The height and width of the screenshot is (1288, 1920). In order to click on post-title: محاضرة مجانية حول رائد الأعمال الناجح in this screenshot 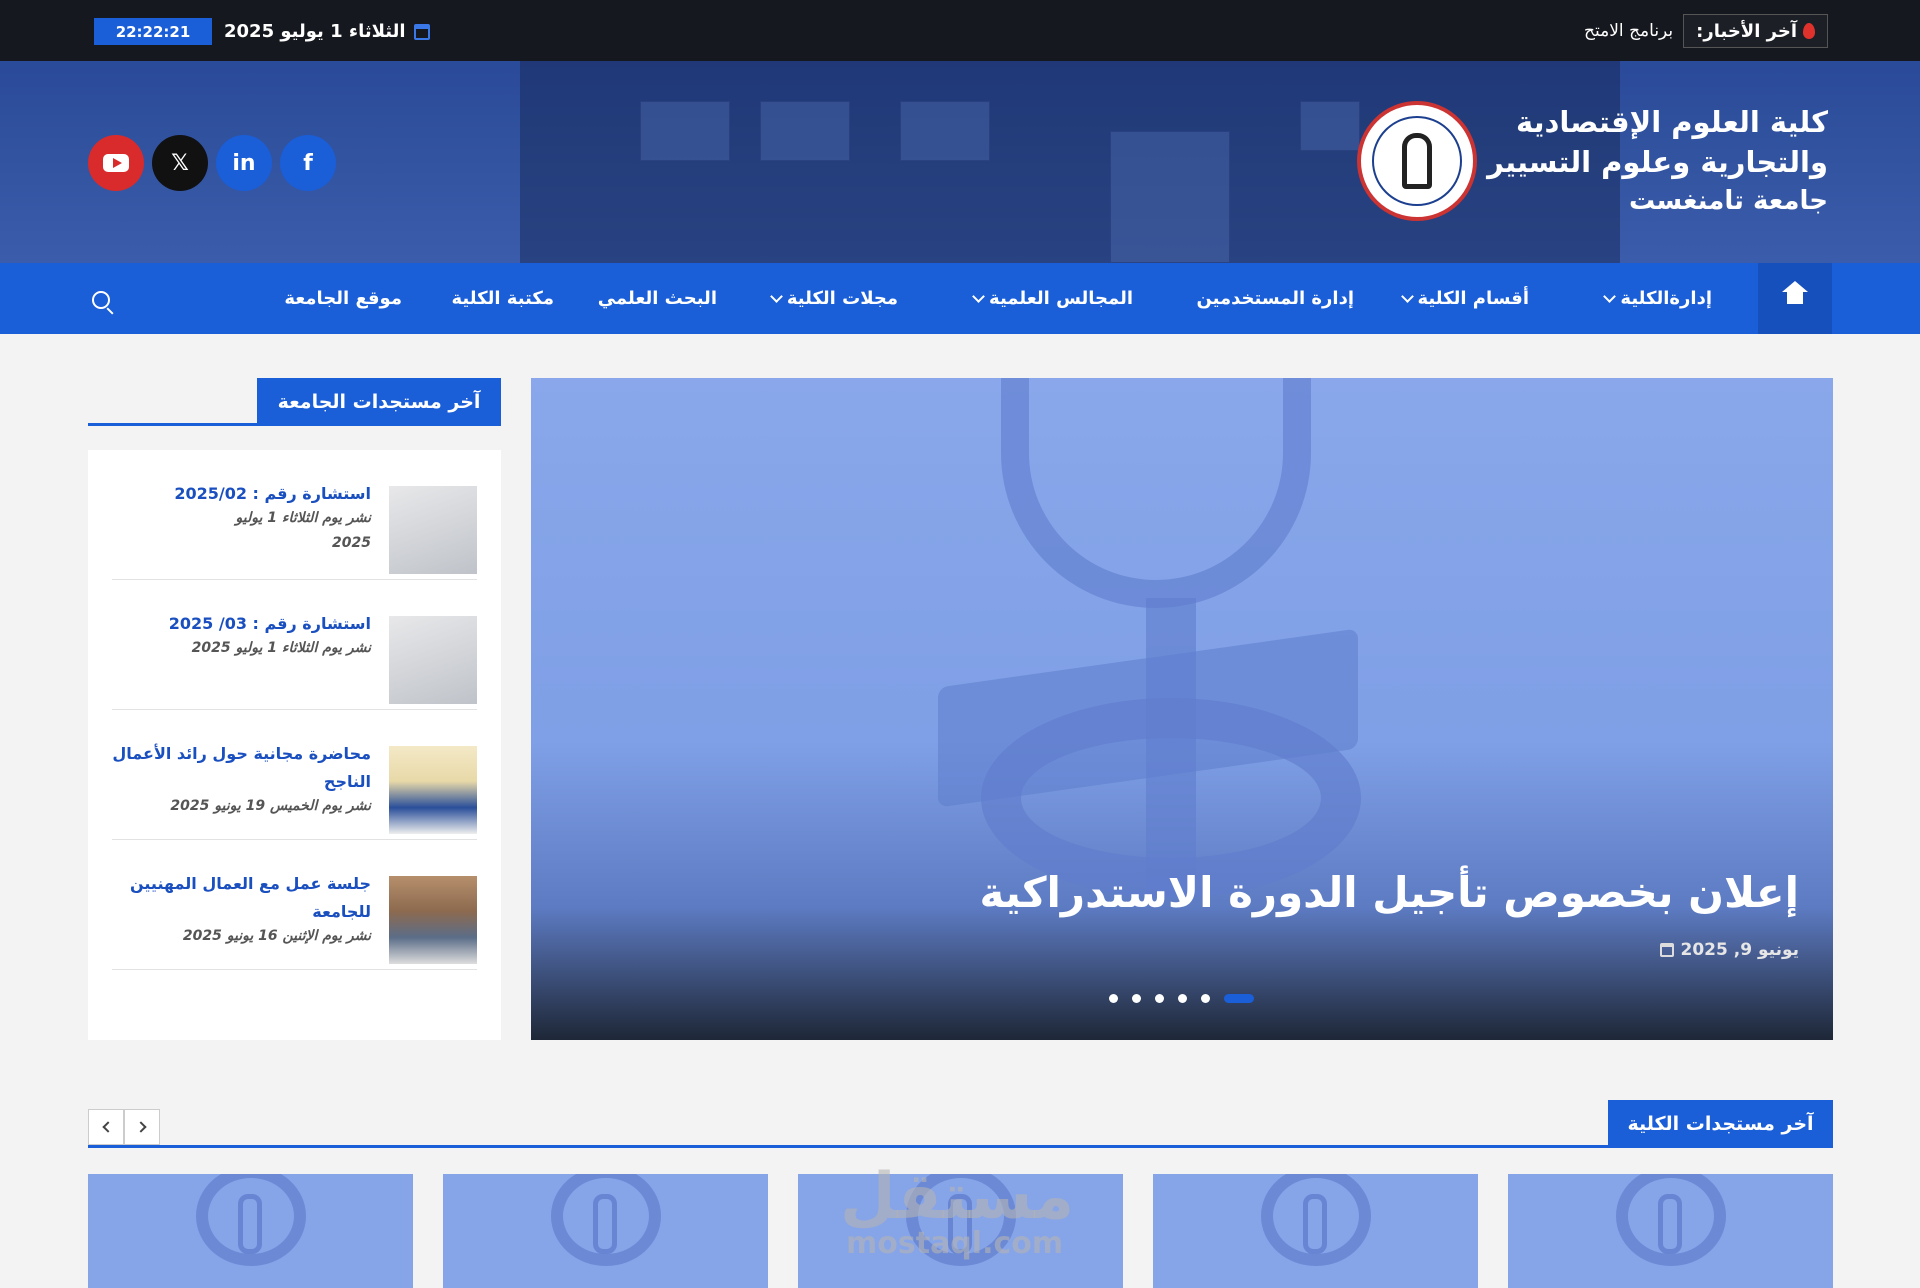, I will do `click(241, 768)`.